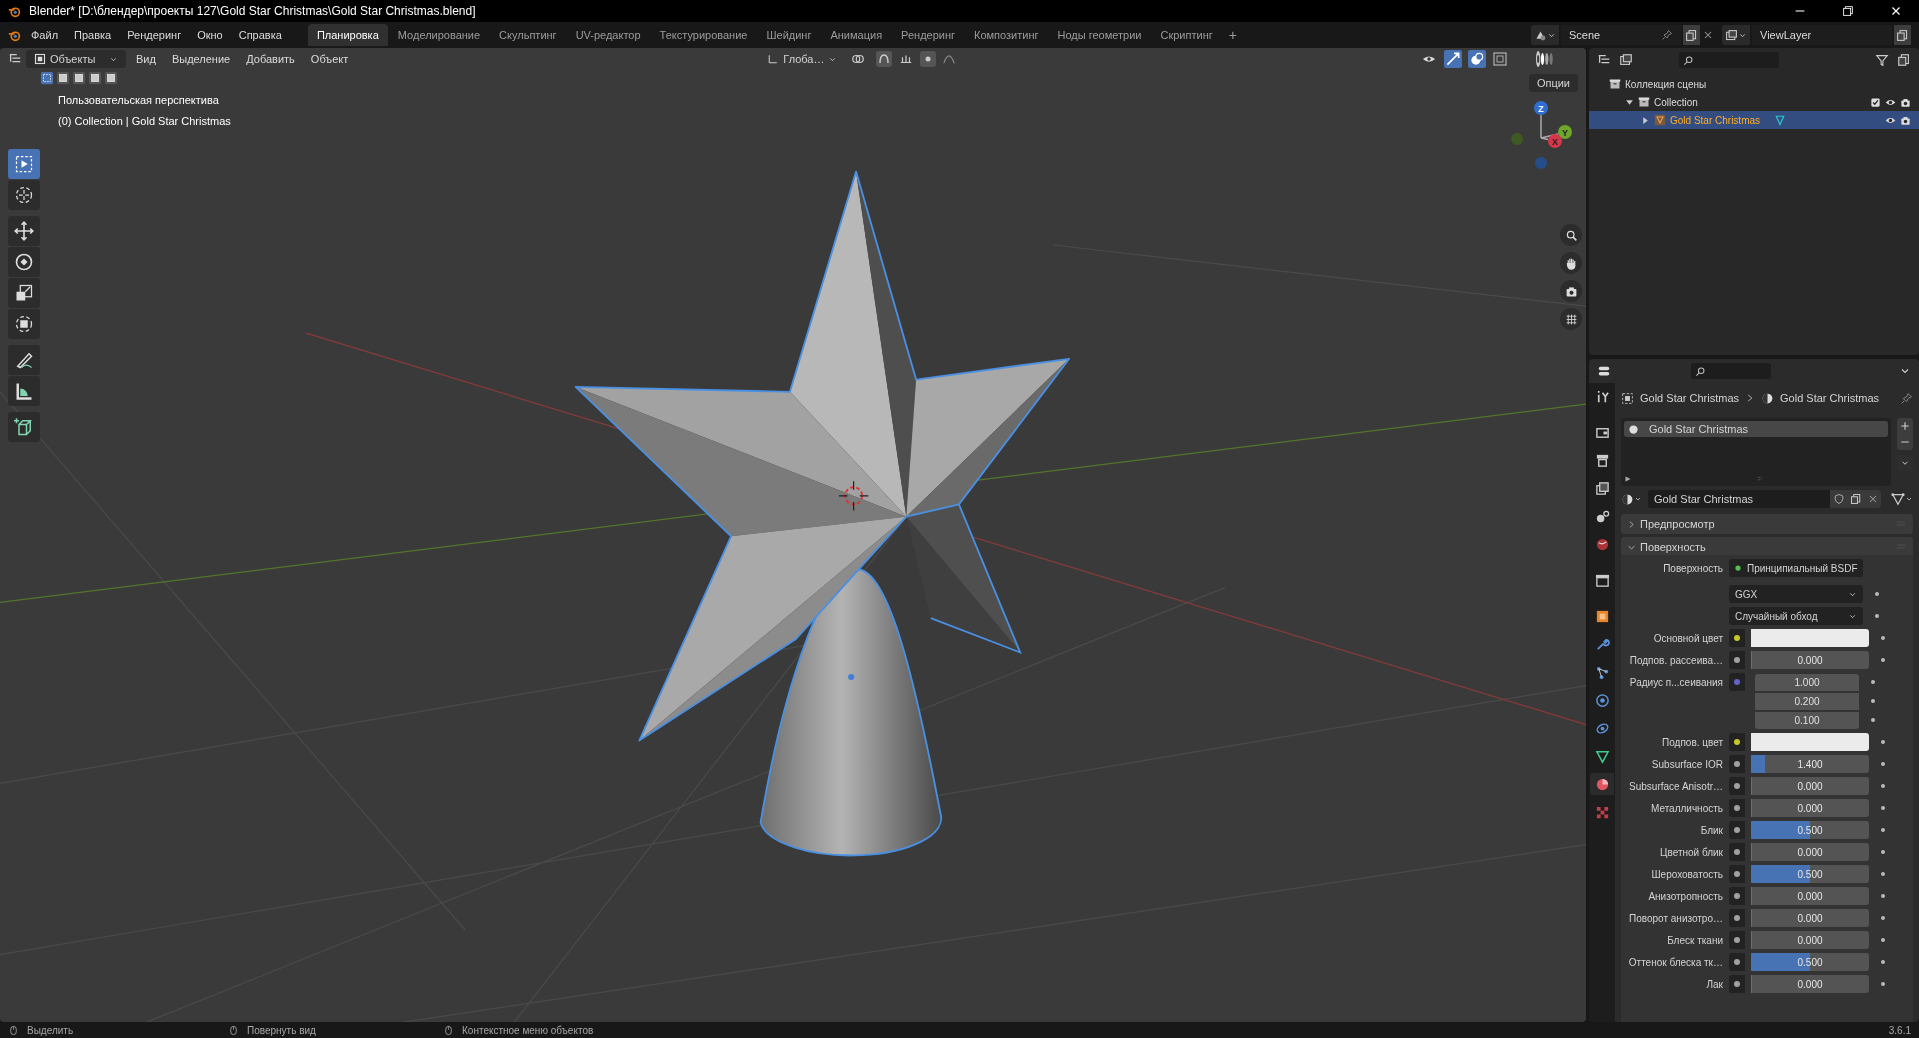  I want to click on menu-item: Добавить, so click(270, 59).